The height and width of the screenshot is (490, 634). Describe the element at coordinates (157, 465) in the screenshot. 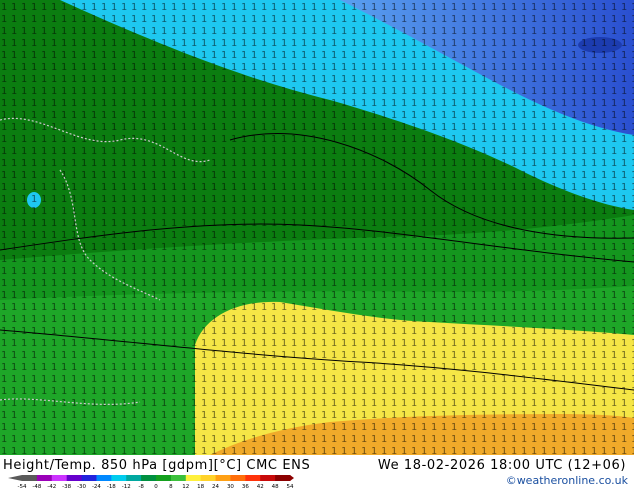

I see `map-title: Height/Temp. 850 hPa [gdpm][°C] CMC ENS` at that location.